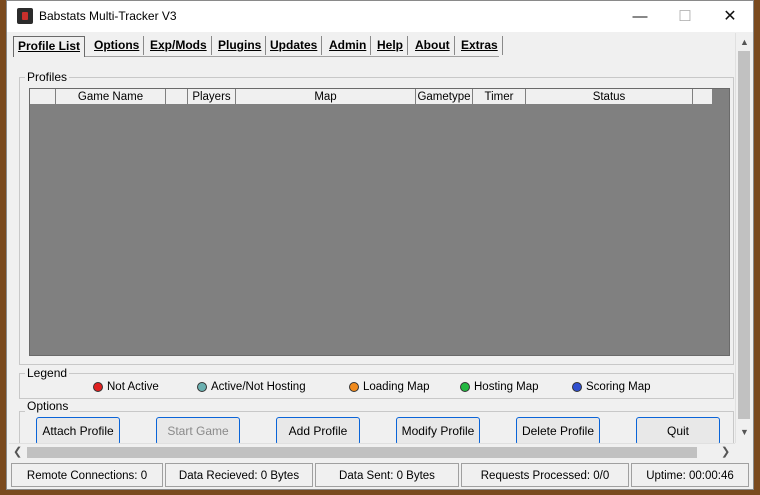  I want to click on attach-profile-button: Attach Profile, so click(78, 431).